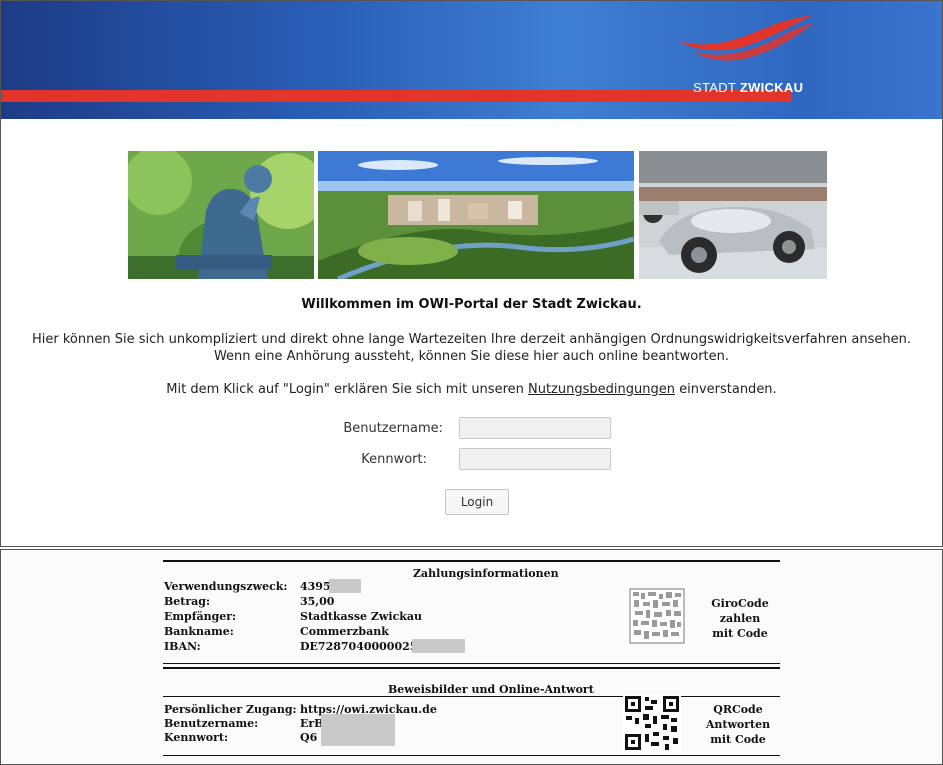 The width and height of the screenshot is (943, 765). I want to click on terms-of-use-link: Nutzungsbedingungen, so click(601, 389).